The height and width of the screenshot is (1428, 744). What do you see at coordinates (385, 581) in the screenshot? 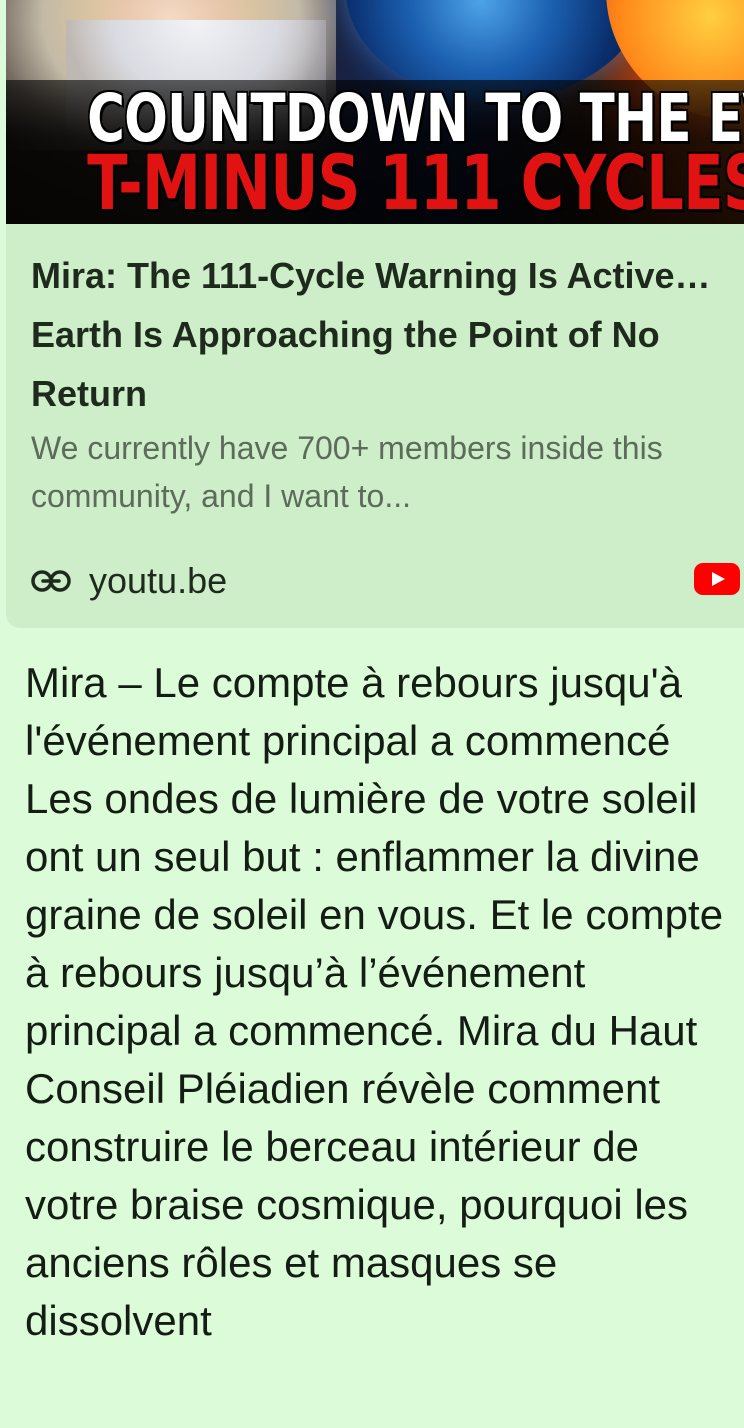
I see `link-preview-footer: youtu.be` at bounding box center [385, 581].